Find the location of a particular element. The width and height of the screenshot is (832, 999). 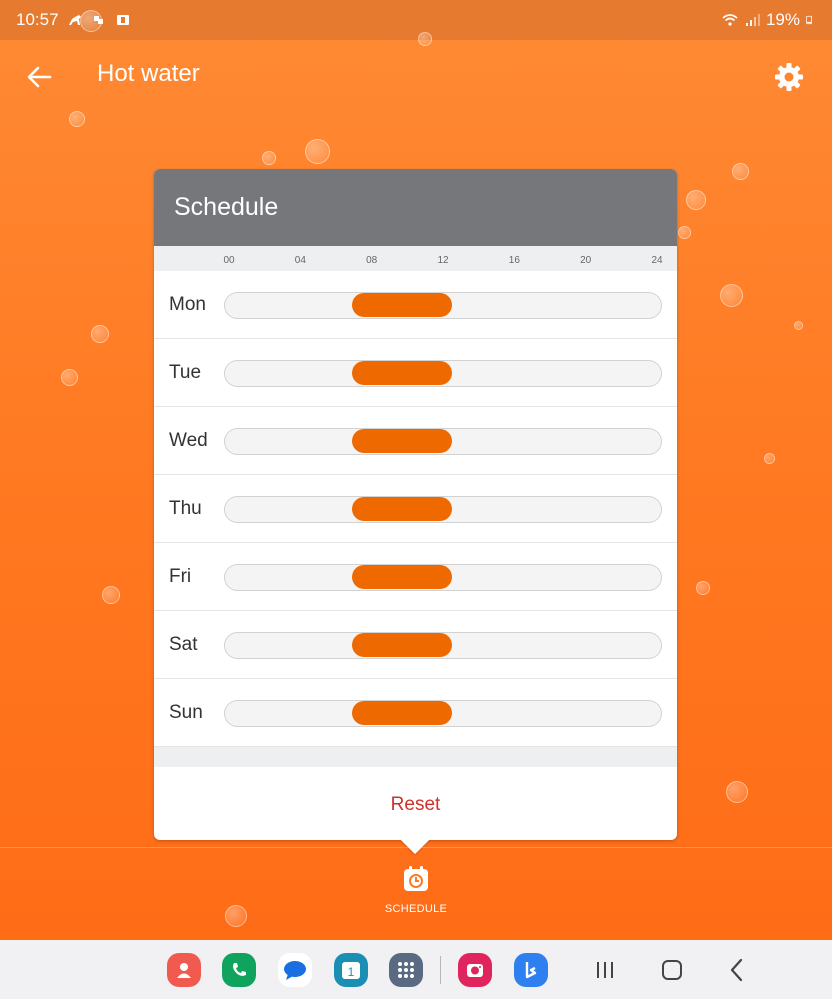

battery-percent: 19% is located at coordinates (782, 19).